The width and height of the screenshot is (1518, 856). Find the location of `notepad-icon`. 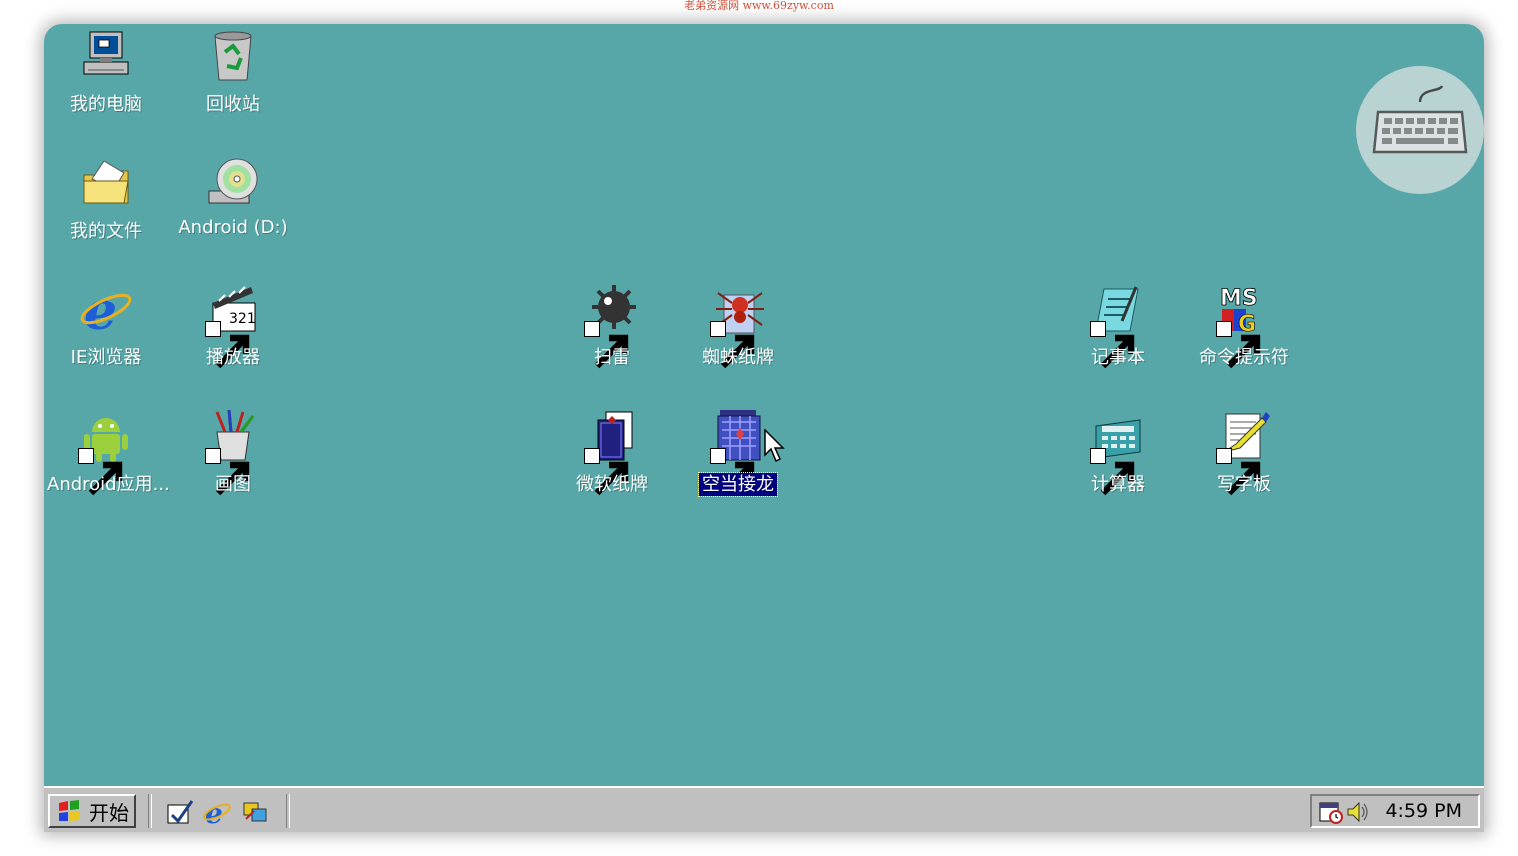

notepad-icon is located at coordinates (1118, 325).